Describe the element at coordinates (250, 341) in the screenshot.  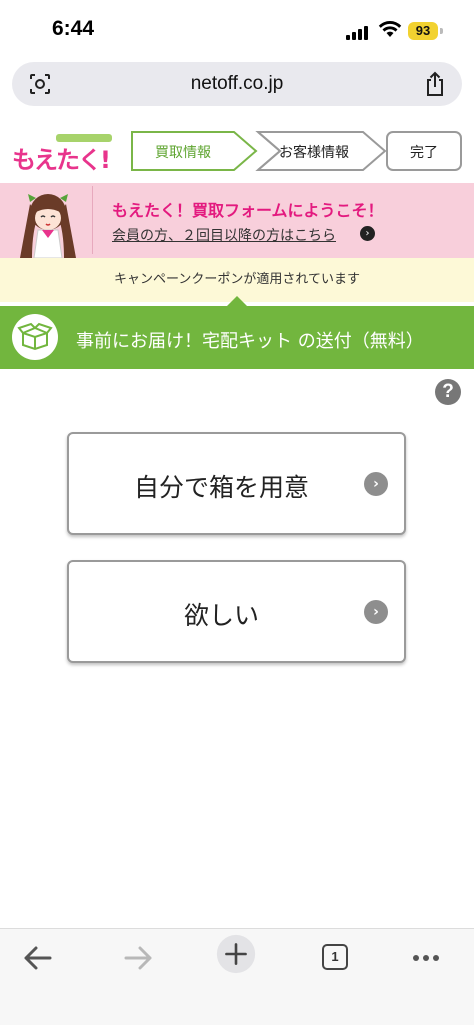
I see `section-title: 事前にお届け！宅配キット の送付（無料）` at that location.